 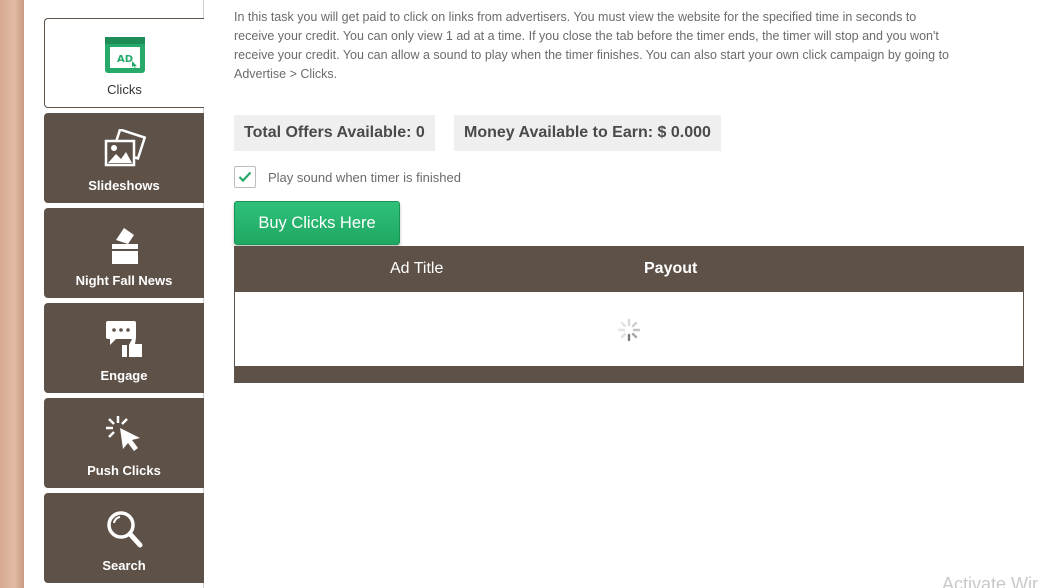 I want to click on activate-windows-watermark: Activate Wir, so click(x=990, y=581).